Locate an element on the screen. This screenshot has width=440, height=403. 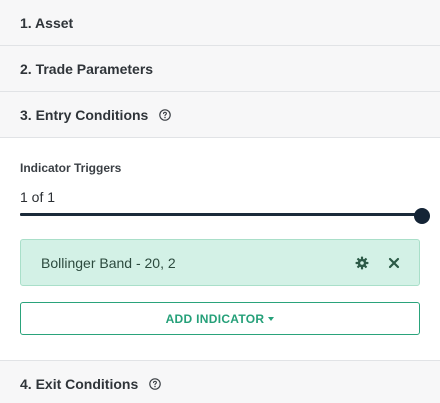
section-exit-conditions-header: 4. Exit Conditions is located at coordinates (220, 381).